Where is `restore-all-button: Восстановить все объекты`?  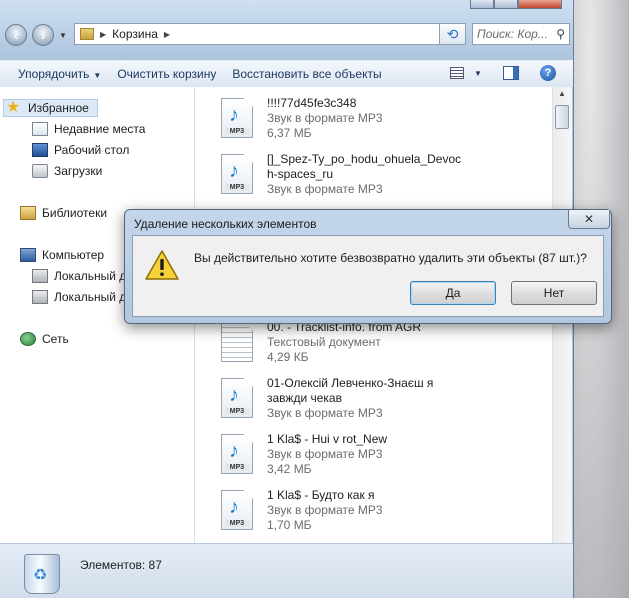 restore-all-button: Восстановить все объекты is located at coordinates (306, 74).